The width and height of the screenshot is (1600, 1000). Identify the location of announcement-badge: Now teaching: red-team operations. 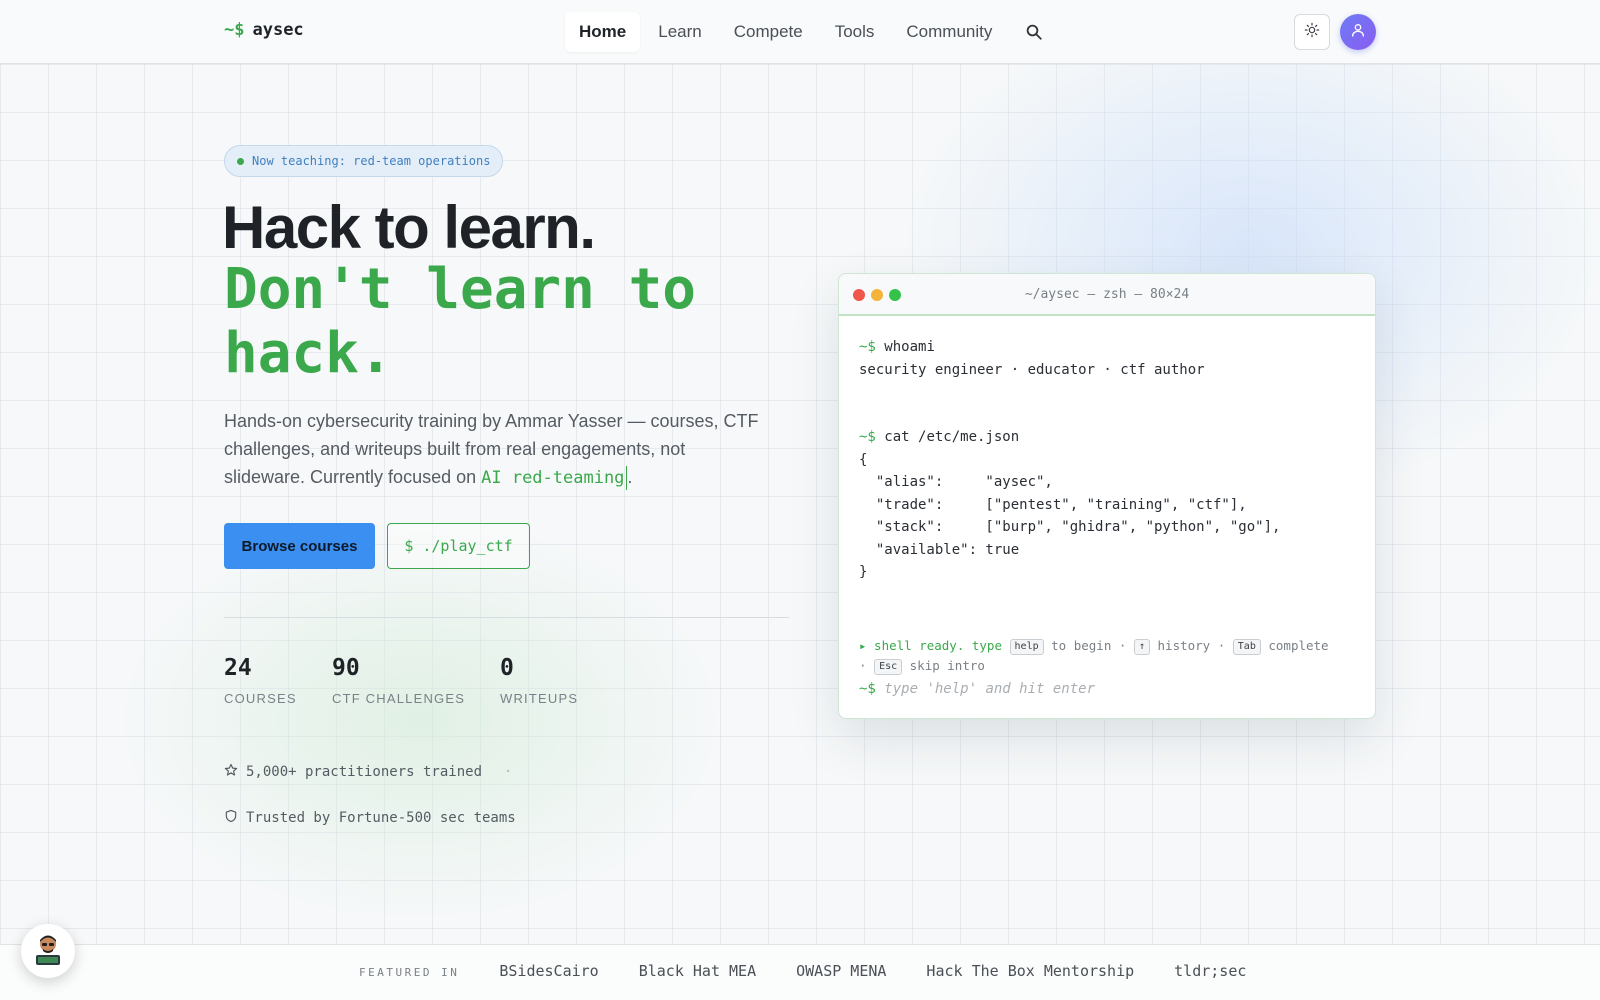
(364, 161).